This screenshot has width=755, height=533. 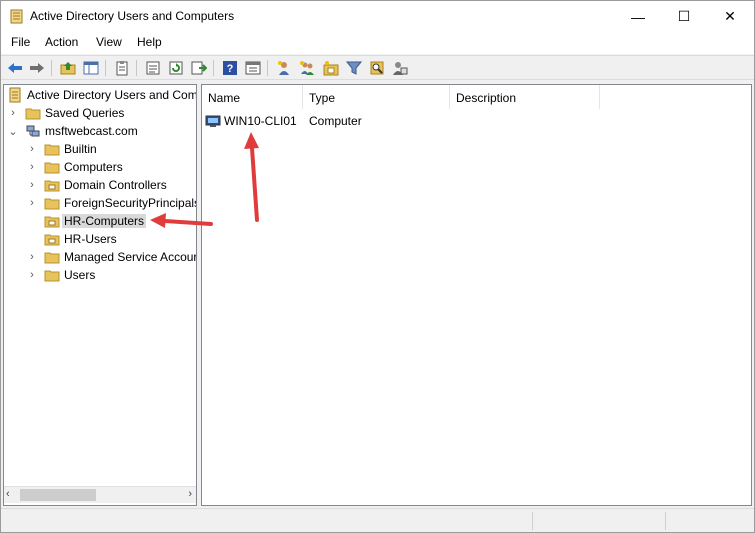 I want to click on properties-icon, so click(x=152, y=68).